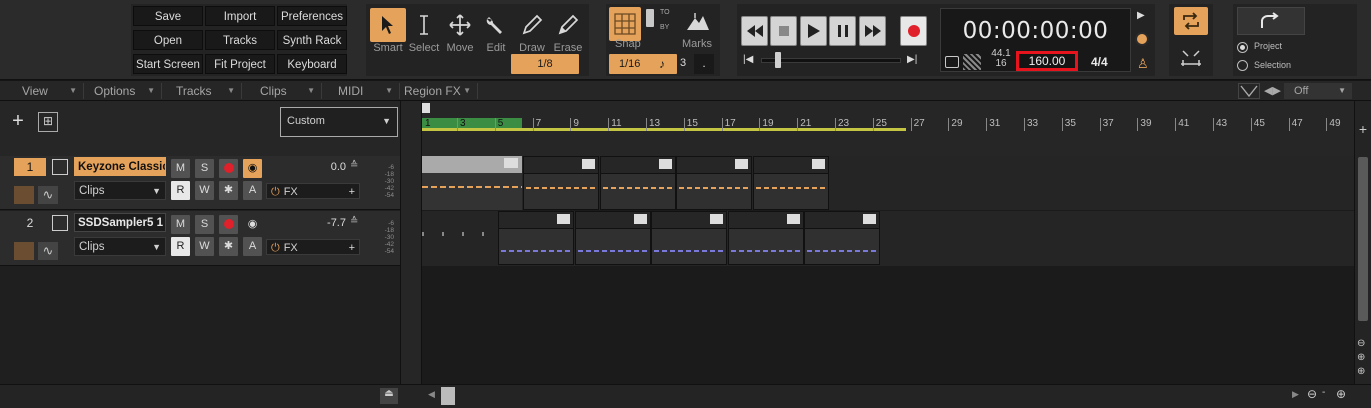  Describe the element at coordinates (323, 167) in the screenshot. I see `volume-readout: 0.0` at that location.